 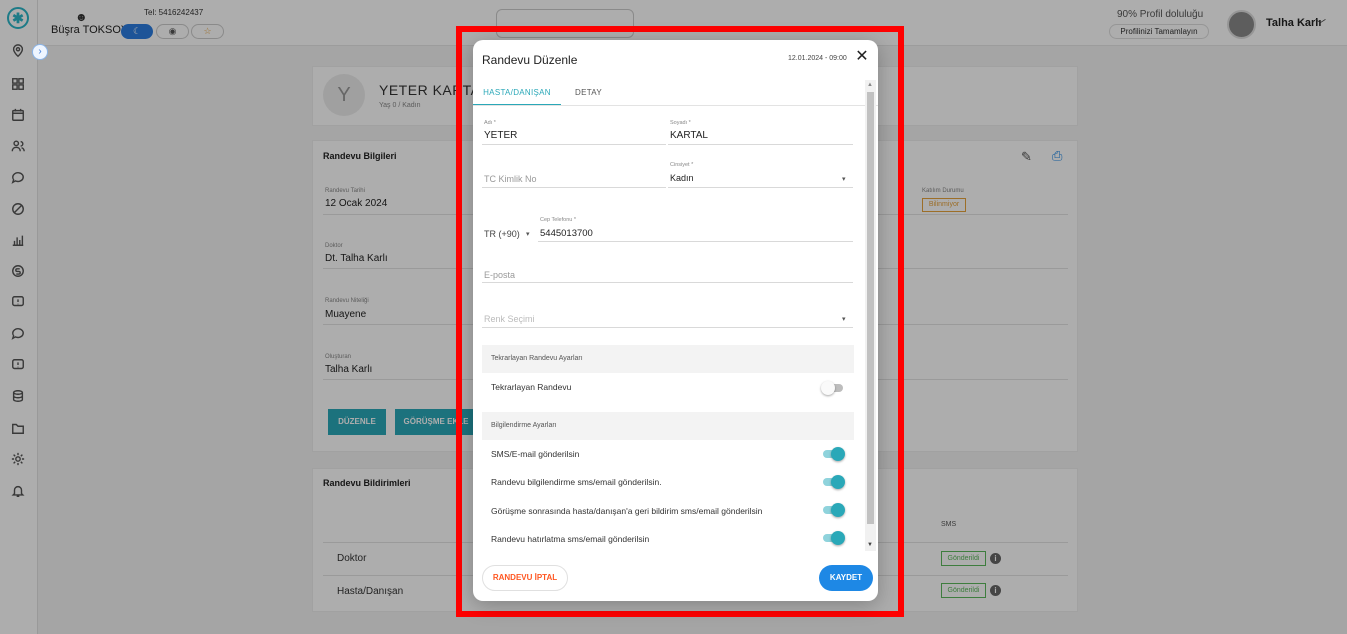 I want to click on scrollbar: ▲ ▼, so click(x=870, y=315).